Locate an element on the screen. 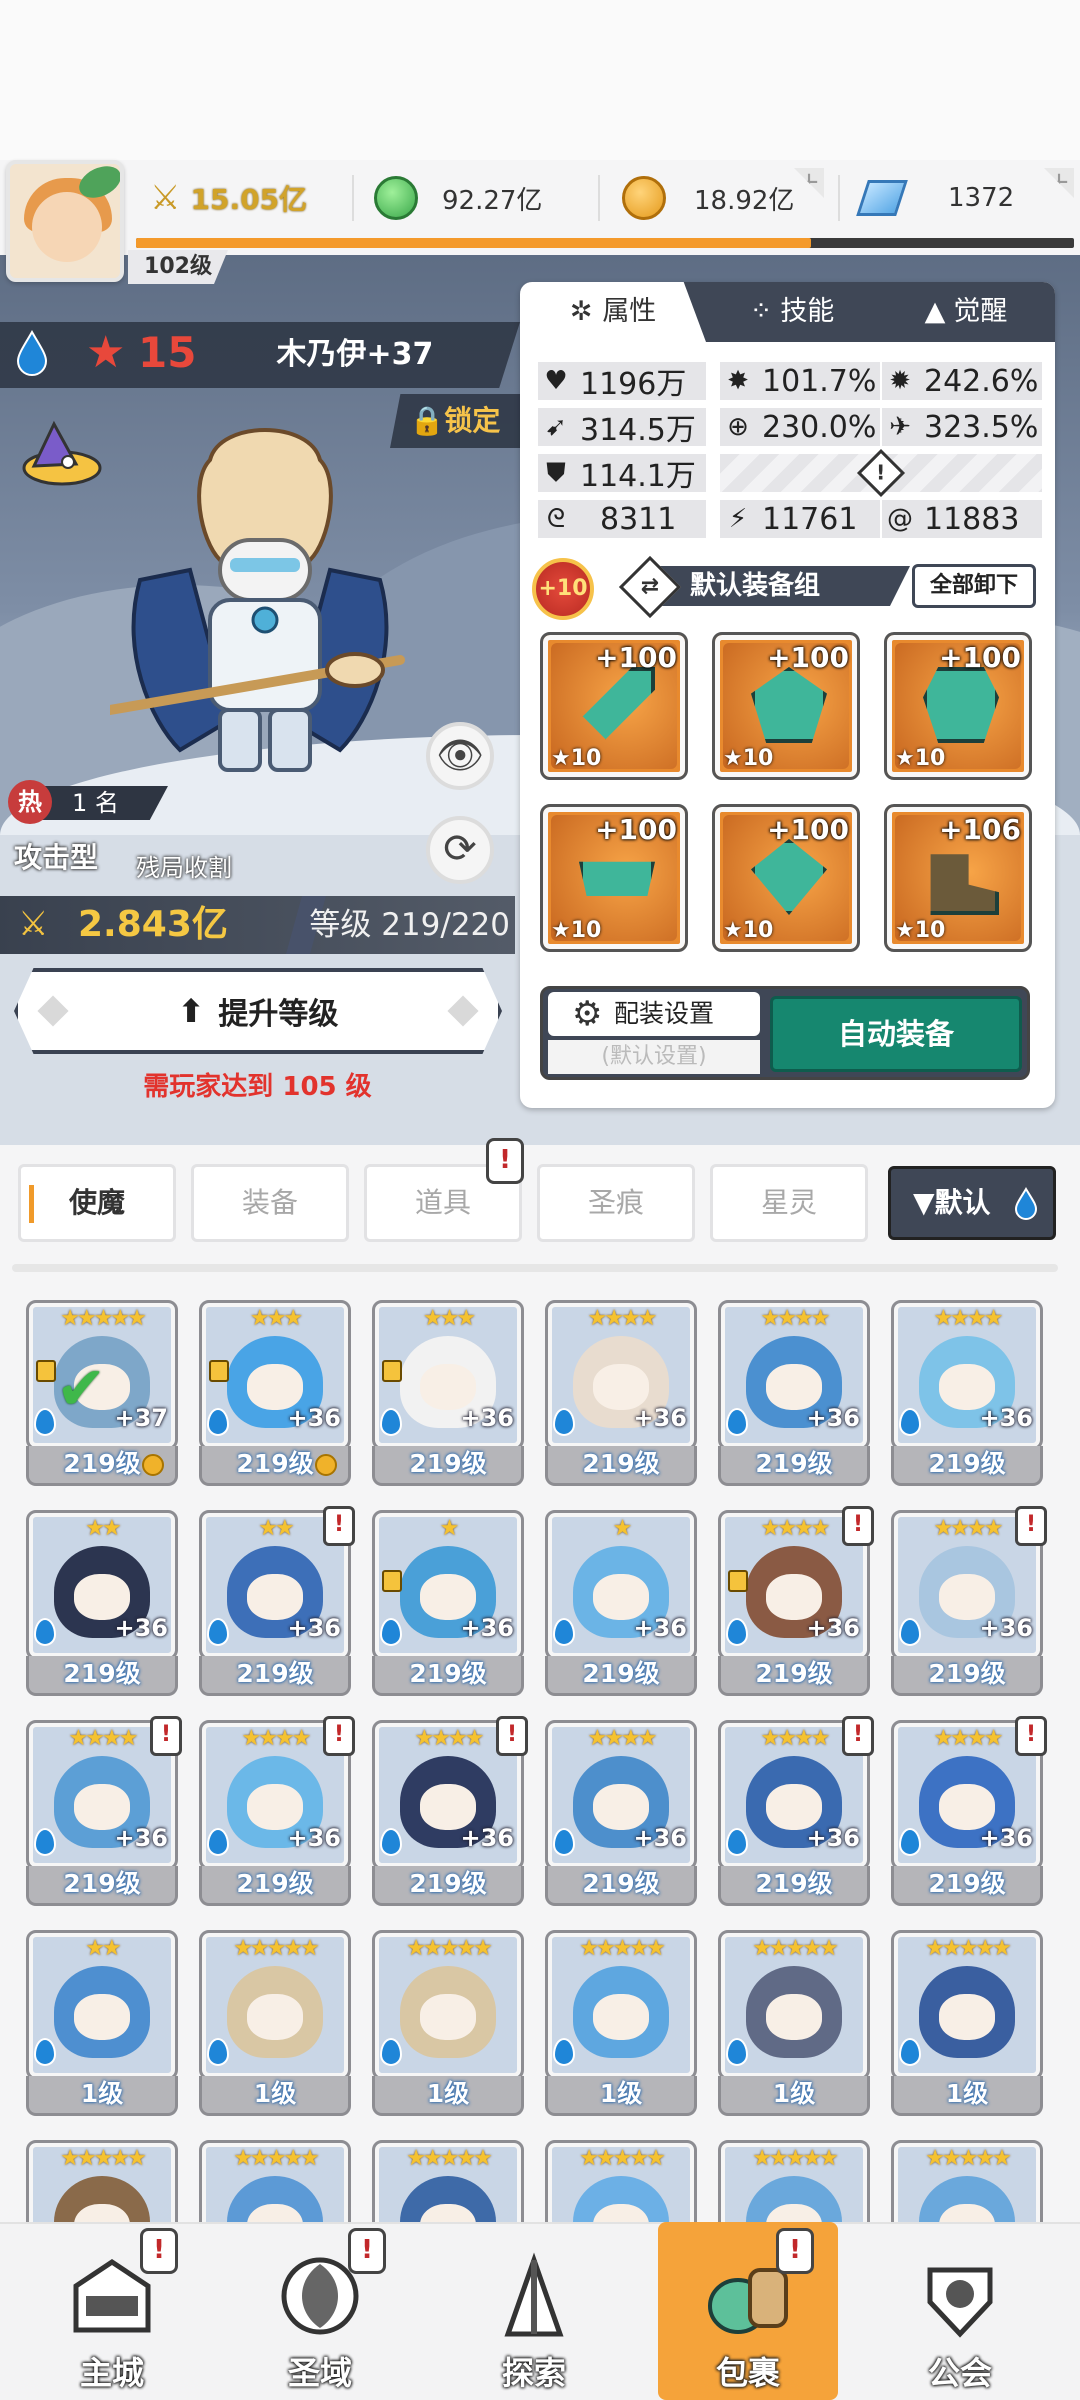  gold-resource: 18.92亿 is located at coordinates (708, 198).